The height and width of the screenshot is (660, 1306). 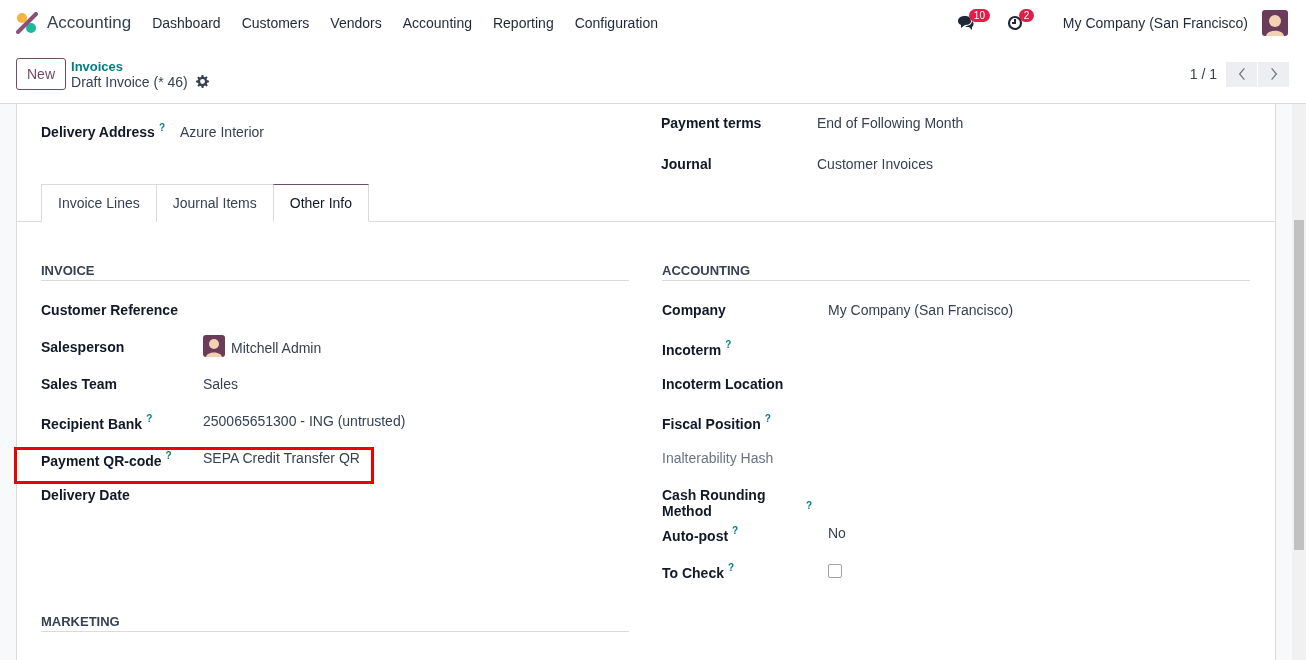 What do you see at coordinates (1014, 22) in the screenshot?
I see `clock-icon` at bounding box center [1014, 22].